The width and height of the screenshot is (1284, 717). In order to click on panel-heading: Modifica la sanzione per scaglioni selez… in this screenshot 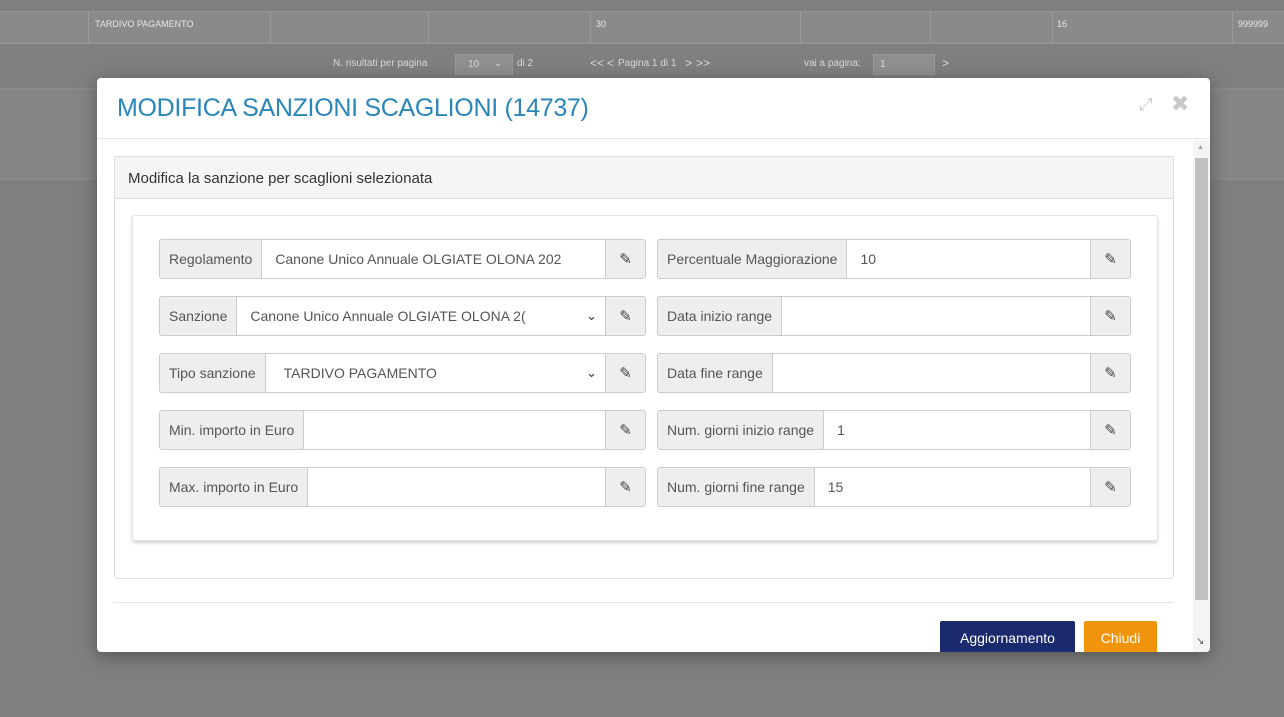, I will do `click(644, 178)`.